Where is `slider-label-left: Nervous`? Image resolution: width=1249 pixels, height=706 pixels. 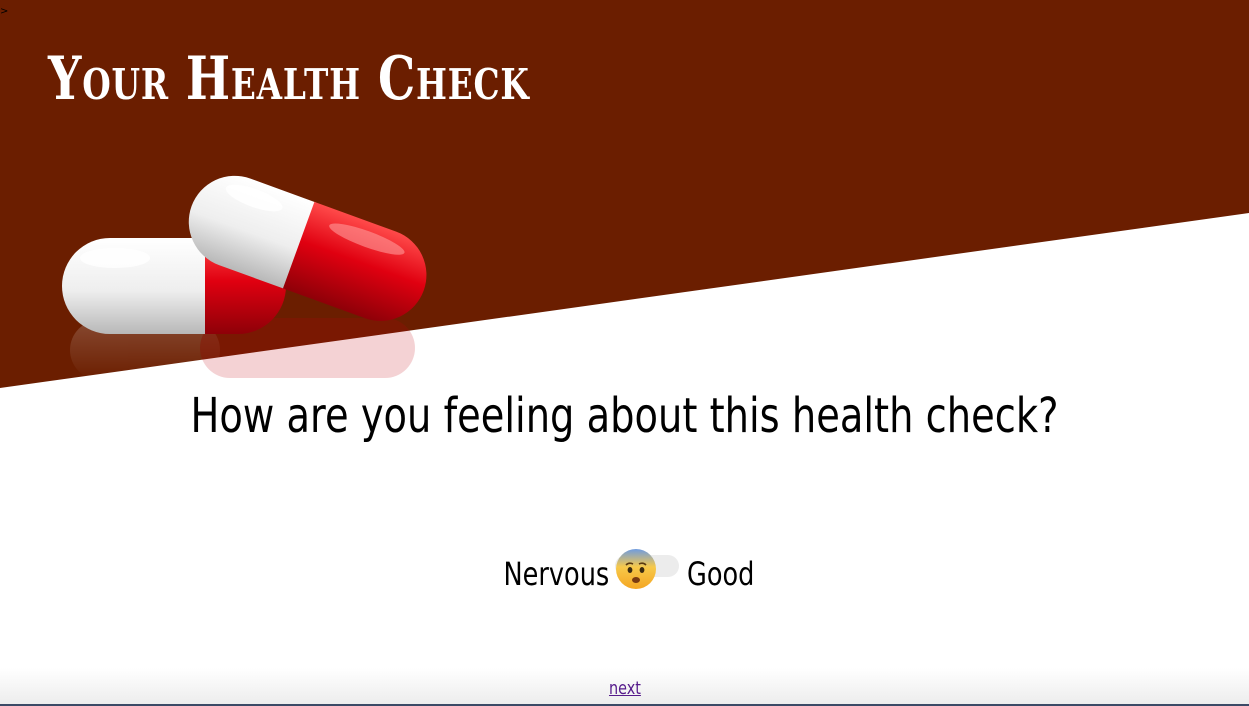 slider-label-left: Nervous is located at coordinates (556, 574).